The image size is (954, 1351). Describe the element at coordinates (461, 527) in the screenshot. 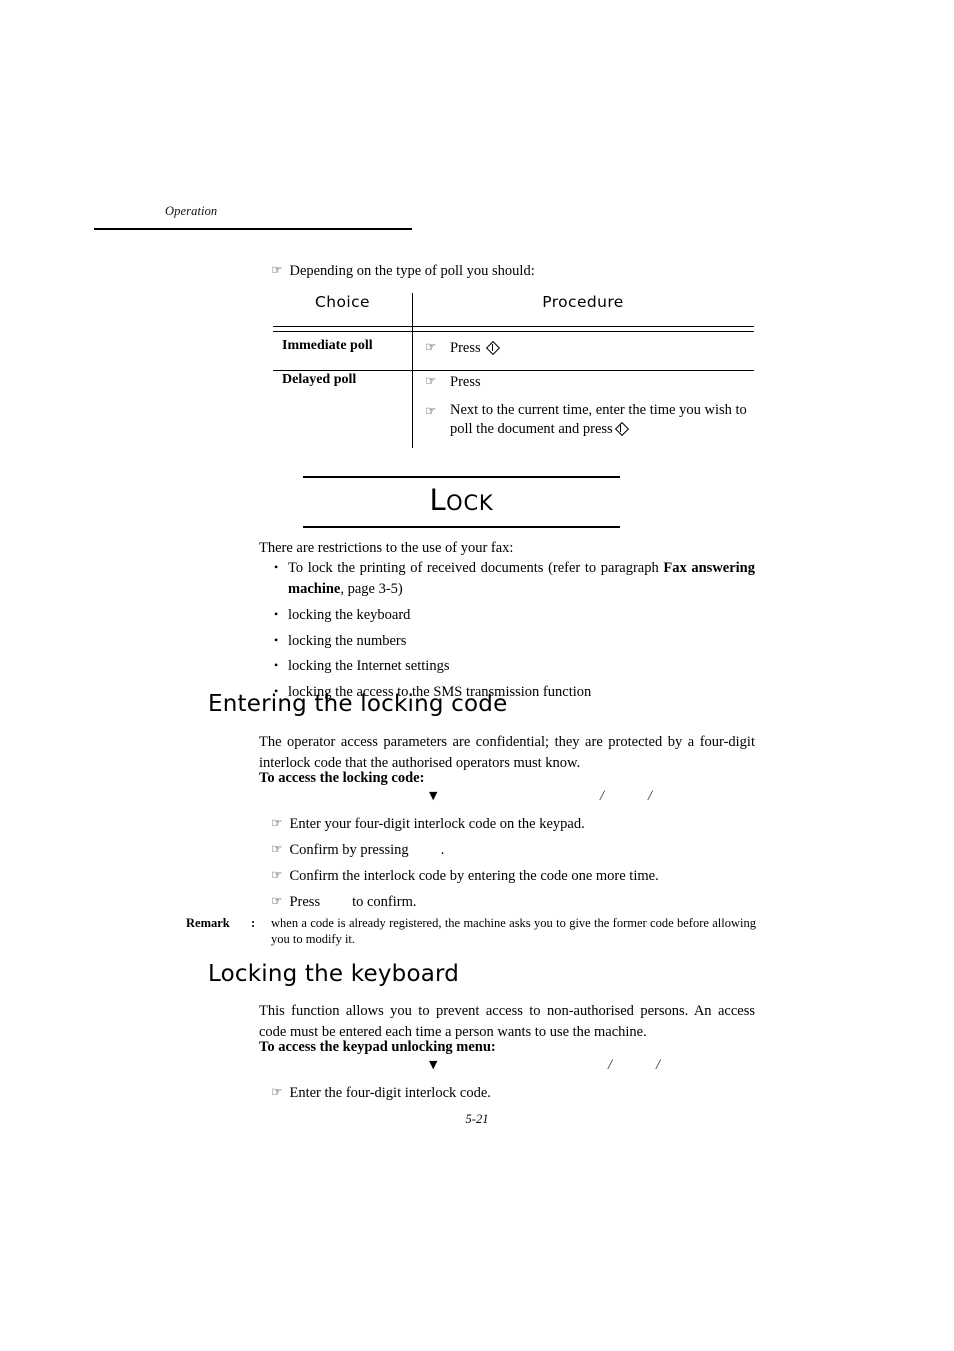

I see `chapter-rule-bottom` at that location.